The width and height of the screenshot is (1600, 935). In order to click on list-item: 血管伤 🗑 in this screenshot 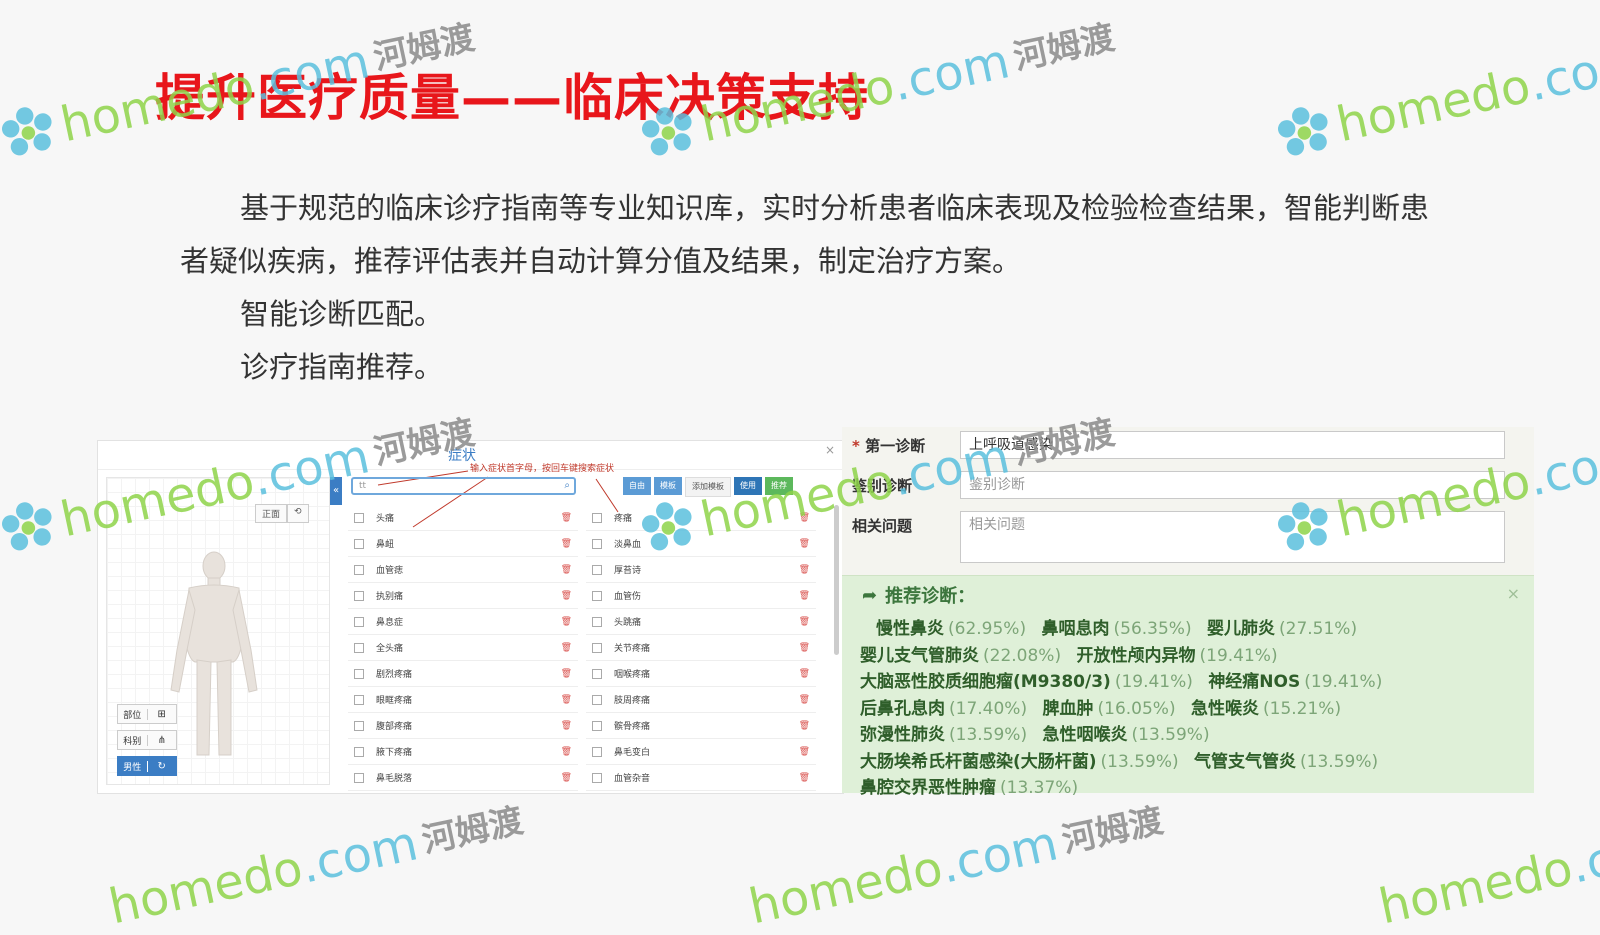, I will do `click(701, 596)`.